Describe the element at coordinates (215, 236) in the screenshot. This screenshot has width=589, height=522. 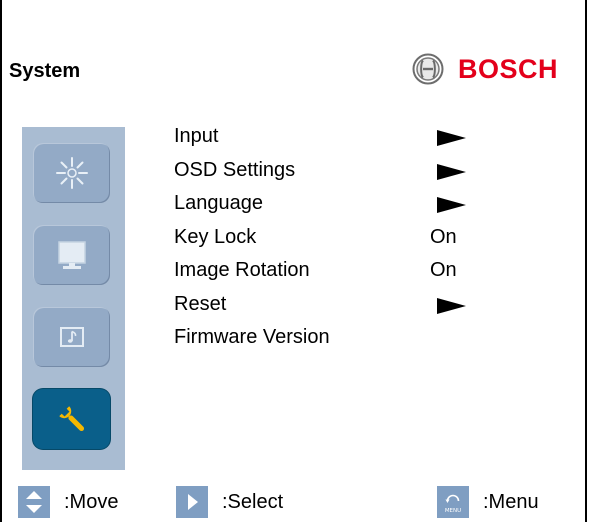
I see `menu-item-label: Key Lock` at that location.